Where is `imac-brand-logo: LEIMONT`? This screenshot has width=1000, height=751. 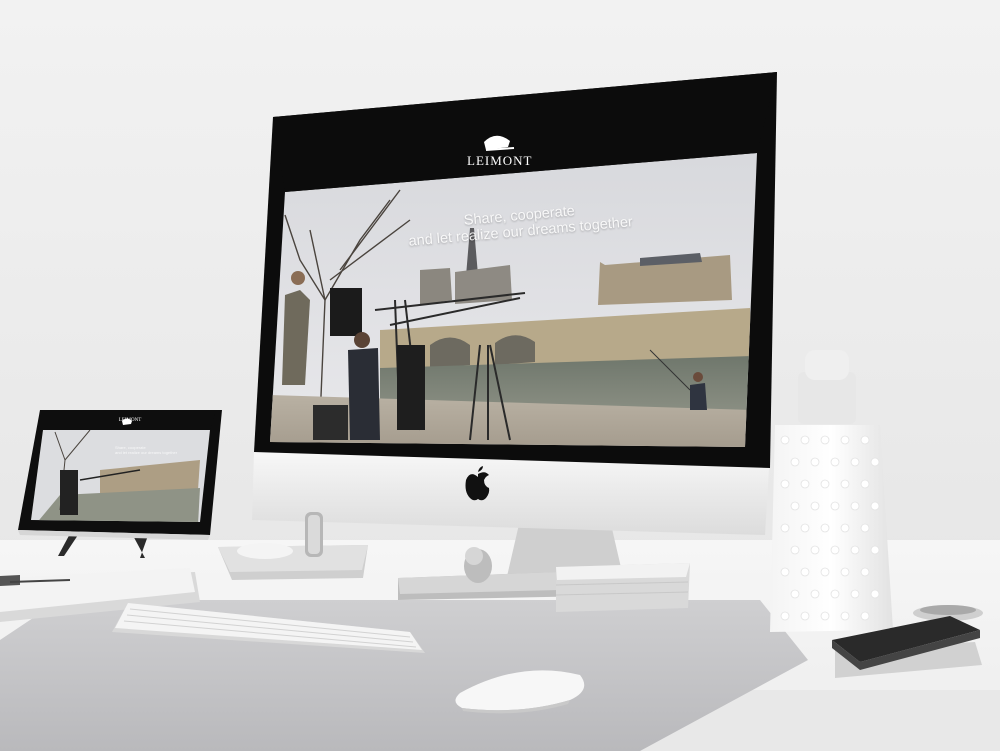
imac-brand-logo: LEIMONT is located at coordinates (500, 160).